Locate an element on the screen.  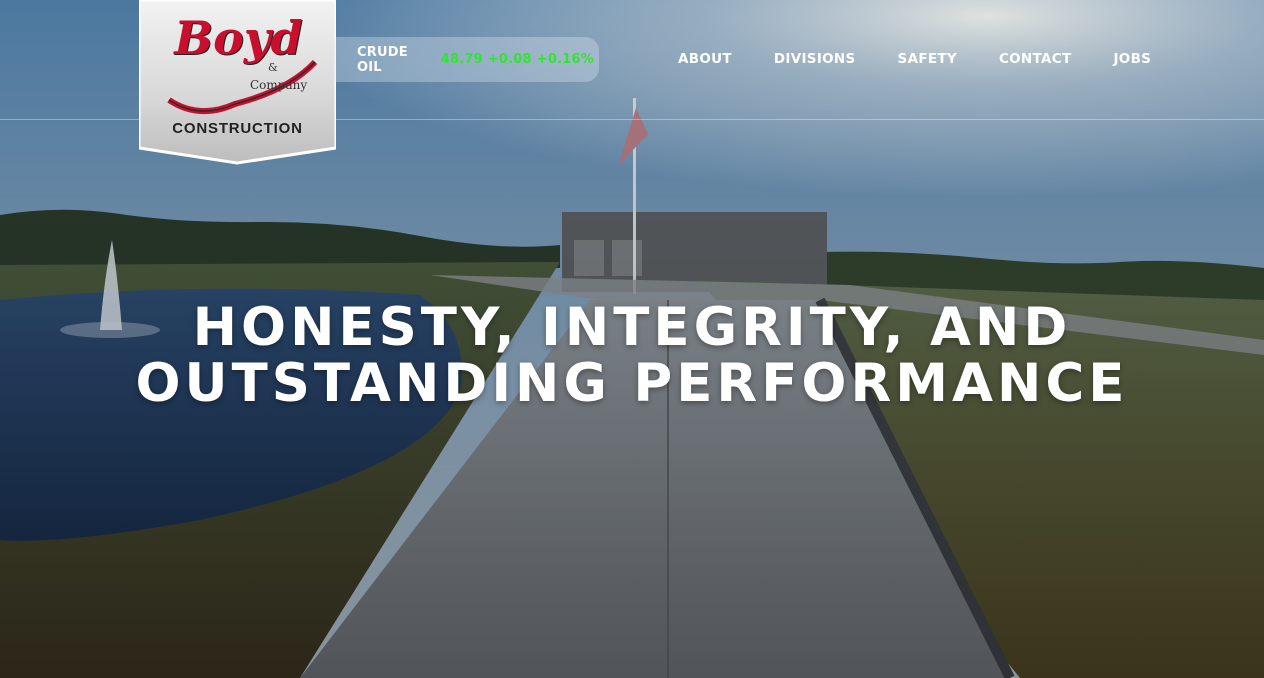
ticker-change: +0.08 is located at coordinates (509, 59).